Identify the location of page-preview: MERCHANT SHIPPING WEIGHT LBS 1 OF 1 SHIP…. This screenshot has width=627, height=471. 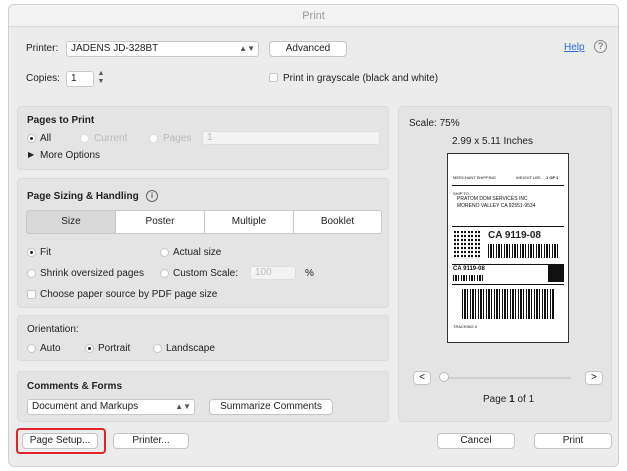
(508, 248).